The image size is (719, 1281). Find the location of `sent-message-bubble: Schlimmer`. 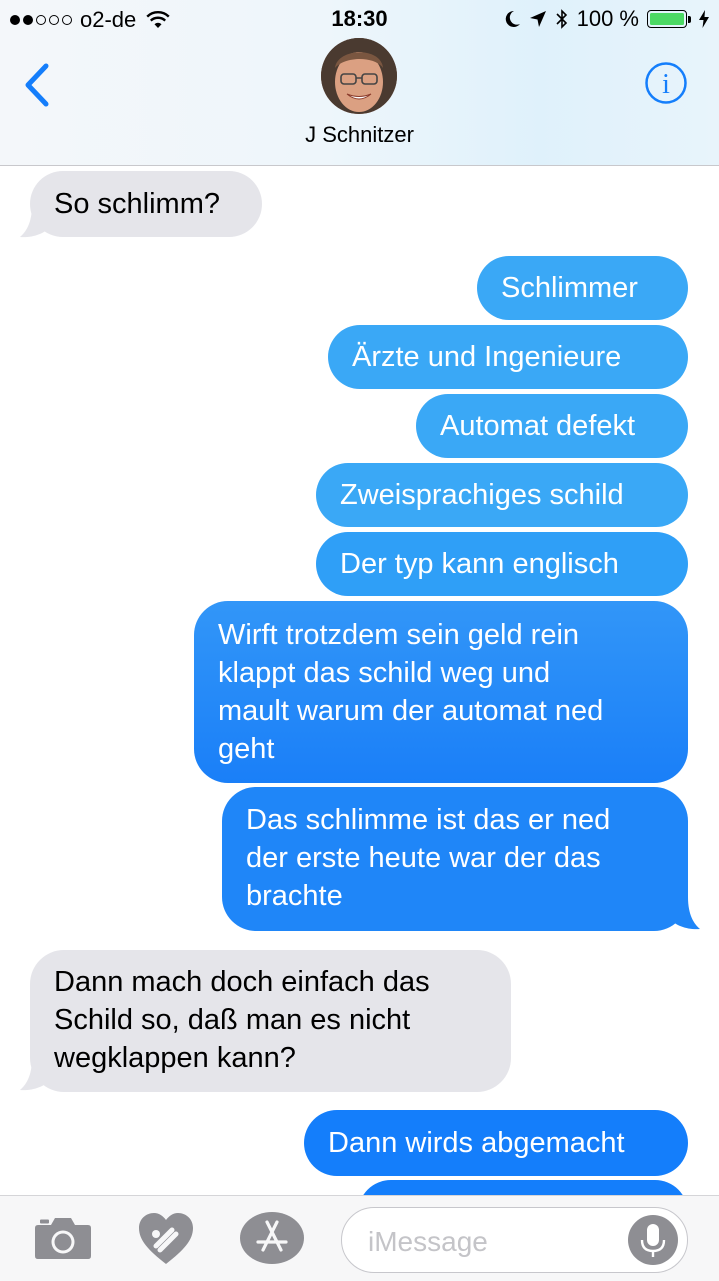

sent-message-bubble: Schlimmer is located at coordinates (582, 288).